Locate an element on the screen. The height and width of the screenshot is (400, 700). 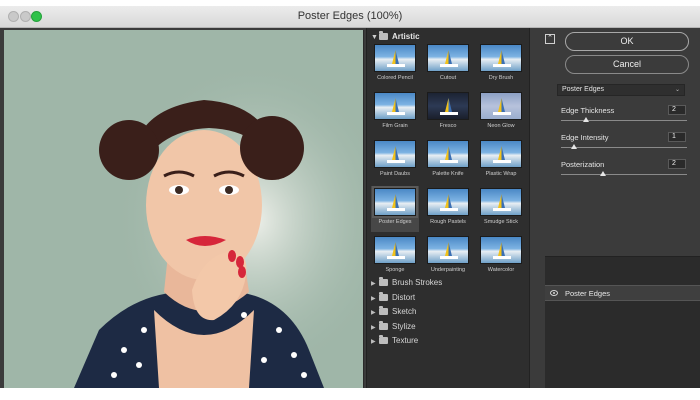
filter-select-value: Poster Edges is located at coordinates (583, 89).